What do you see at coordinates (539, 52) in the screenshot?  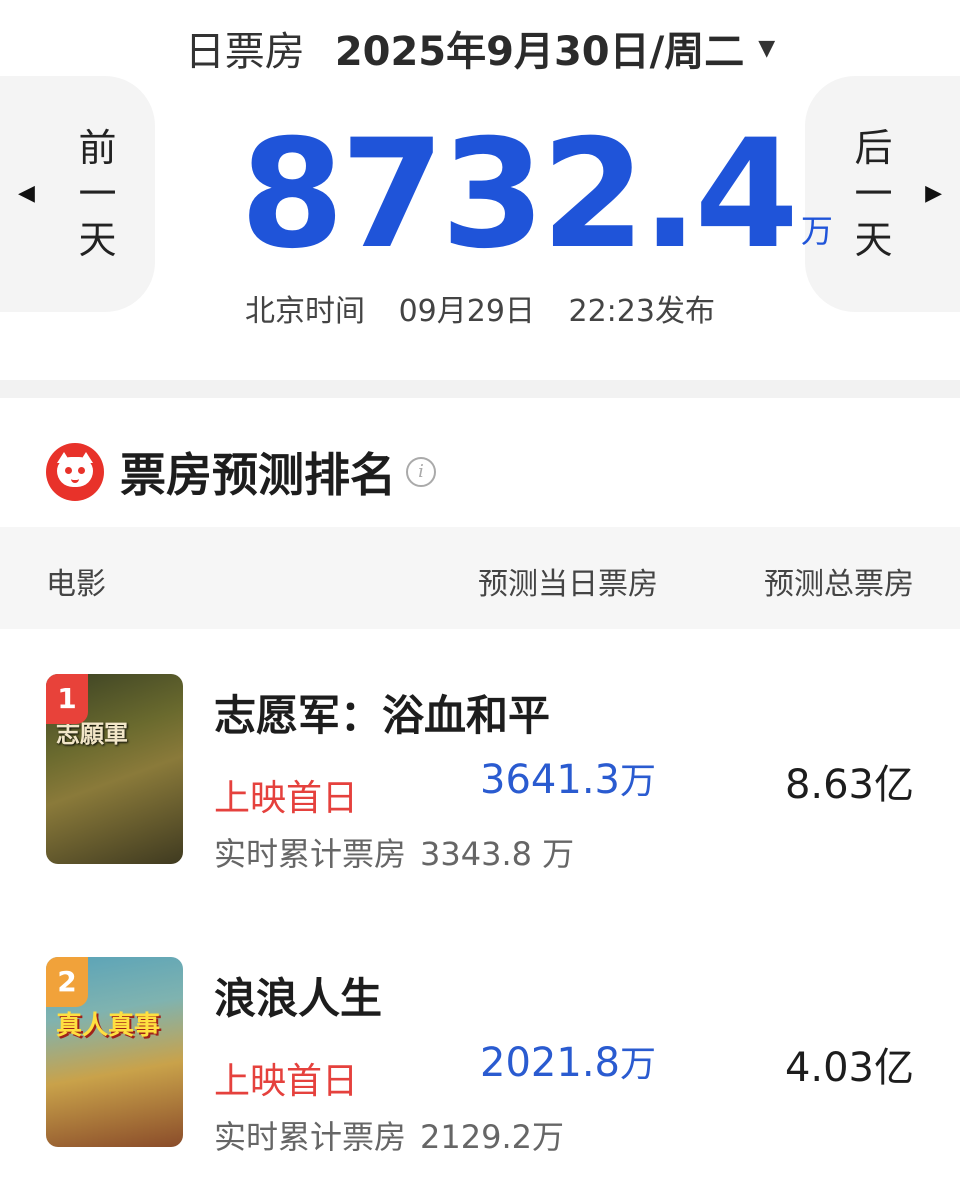 I see `selected-date: 2025年9月30日/周二` at bounding box center [539, 52].